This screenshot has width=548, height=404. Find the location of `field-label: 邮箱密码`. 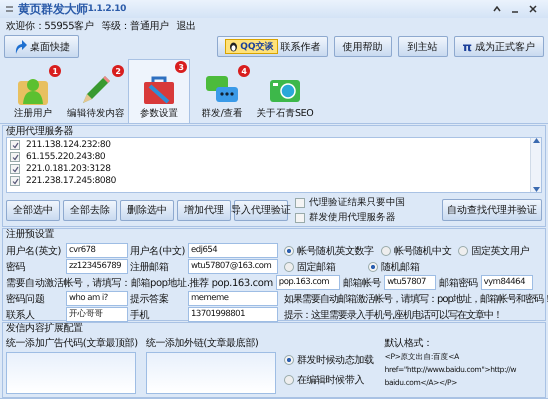

field-label: 邮箱密码 is located at coordinates (458, 283).